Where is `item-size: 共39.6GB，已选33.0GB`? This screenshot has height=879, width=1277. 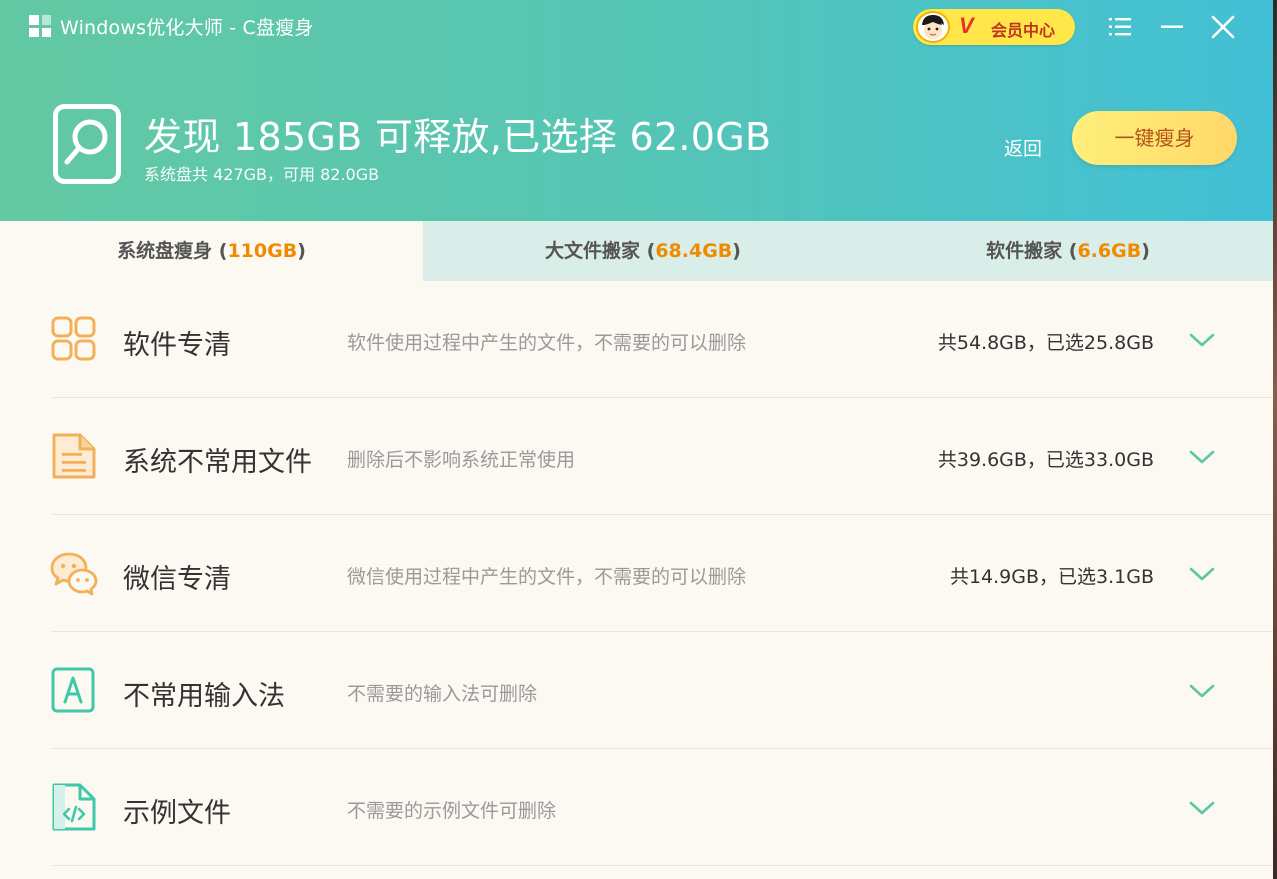 item-size: 共39.6GB，已选33.0GB is located at coordinates (1045, 460).